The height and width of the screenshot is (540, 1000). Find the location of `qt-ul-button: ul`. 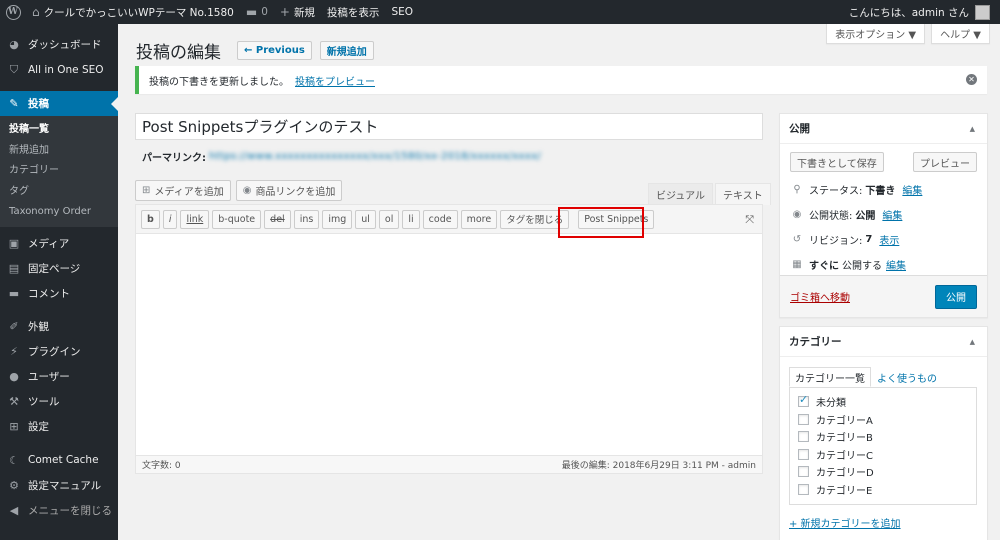

qt-ul-button: ul is located at coordinates (365, 219).